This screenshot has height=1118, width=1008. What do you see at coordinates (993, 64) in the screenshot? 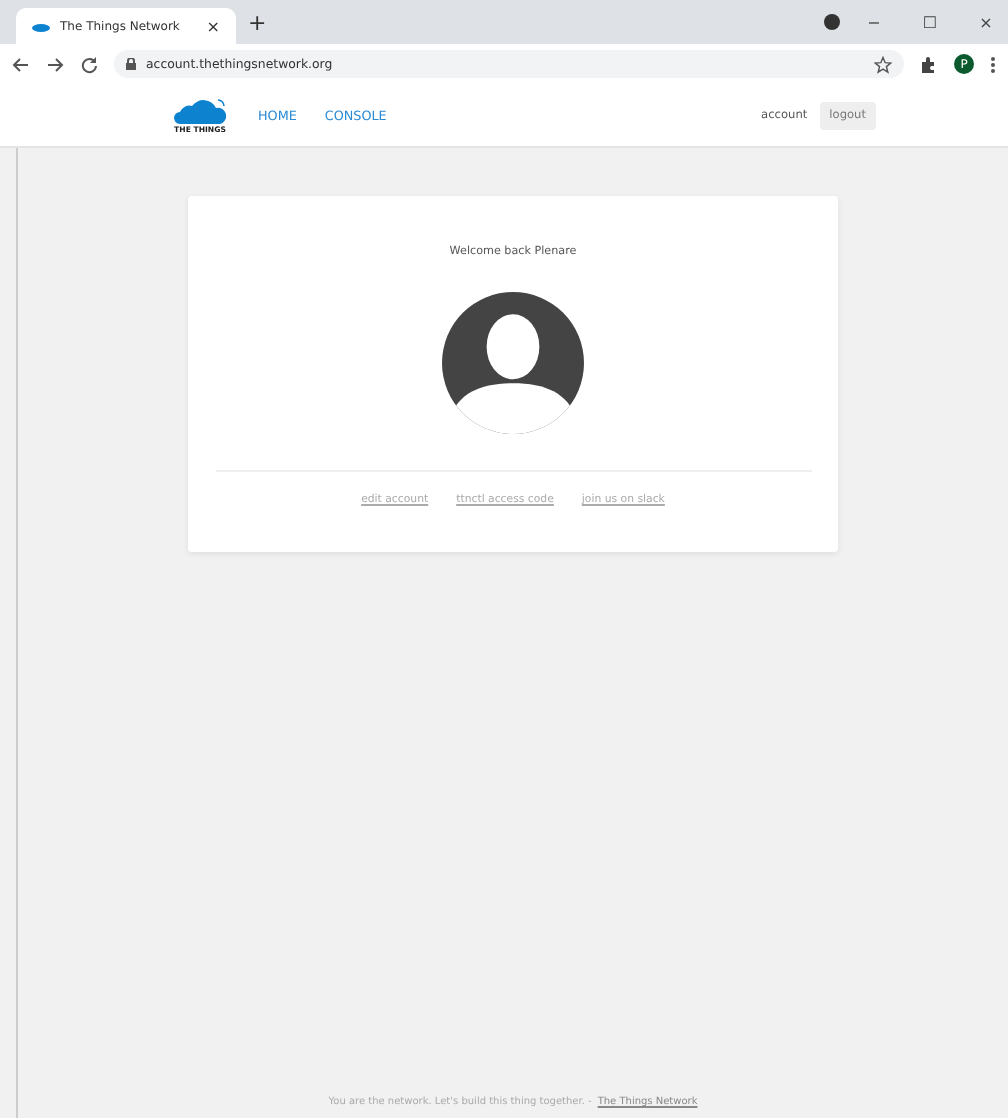
I see `menu-icon` at bounding box center [993, 64].